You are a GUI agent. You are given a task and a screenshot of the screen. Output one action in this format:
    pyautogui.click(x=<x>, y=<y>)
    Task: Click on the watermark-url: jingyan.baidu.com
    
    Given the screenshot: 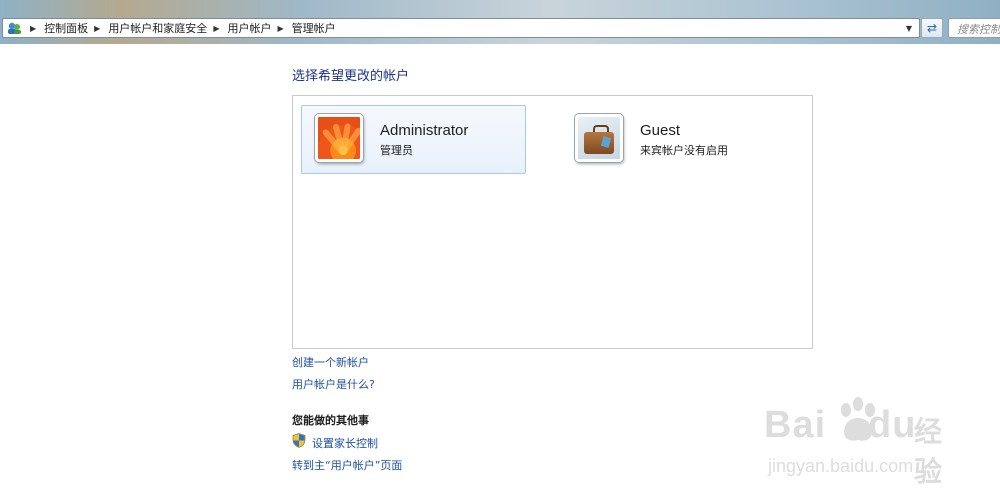 What is the action you would take?
    pyautogui.click(x=841, y=466)
    